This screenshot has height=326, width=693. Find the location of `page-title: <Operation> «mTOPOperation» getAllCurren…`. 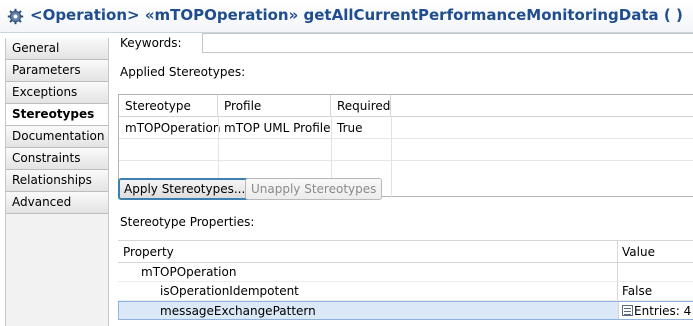

page-title: <Operation> «mTOPOperation» getAllCurren… is located at coordinates (356, 15).